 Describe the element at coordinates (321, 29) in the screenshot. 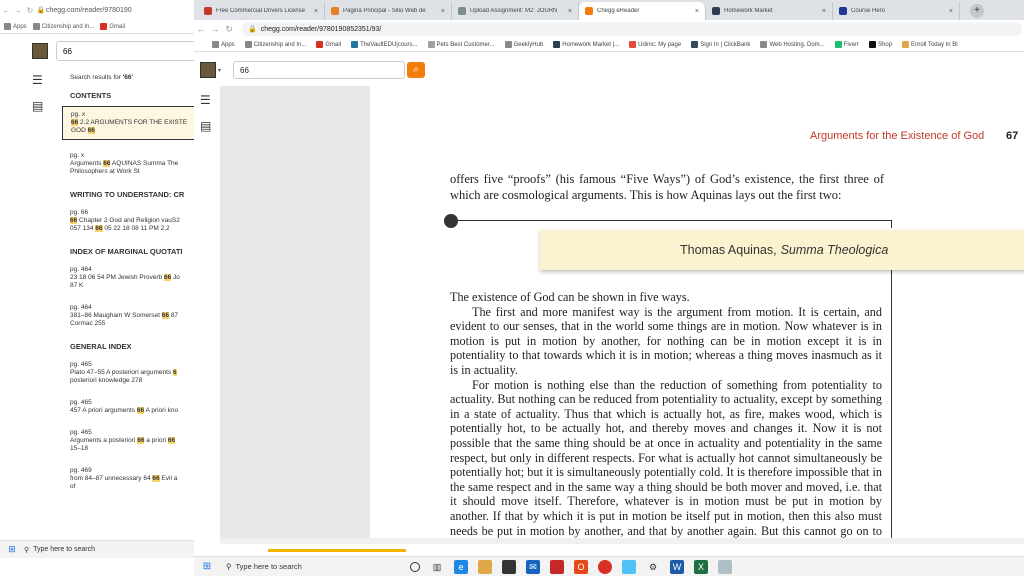

I see `url-text: chegg.com/reader/9780190852351/93/` at that location.